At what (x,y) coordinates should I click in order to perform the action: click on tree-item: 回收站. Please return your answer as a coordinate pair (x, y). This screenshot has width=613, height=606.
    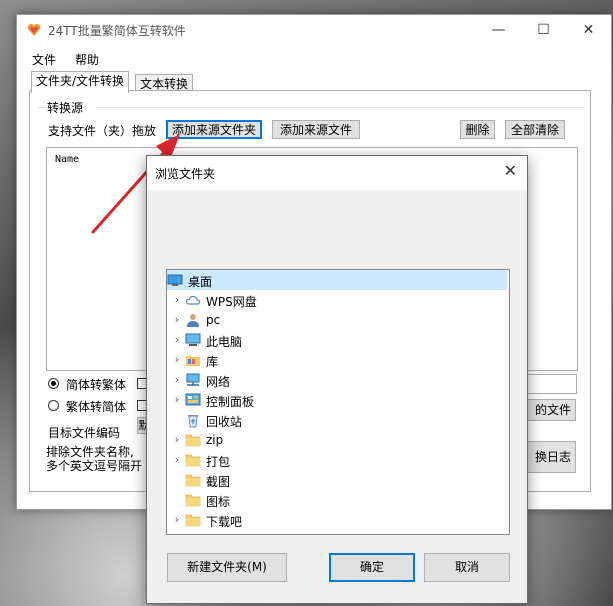
    Looking at the image, I should click on (337, 420).